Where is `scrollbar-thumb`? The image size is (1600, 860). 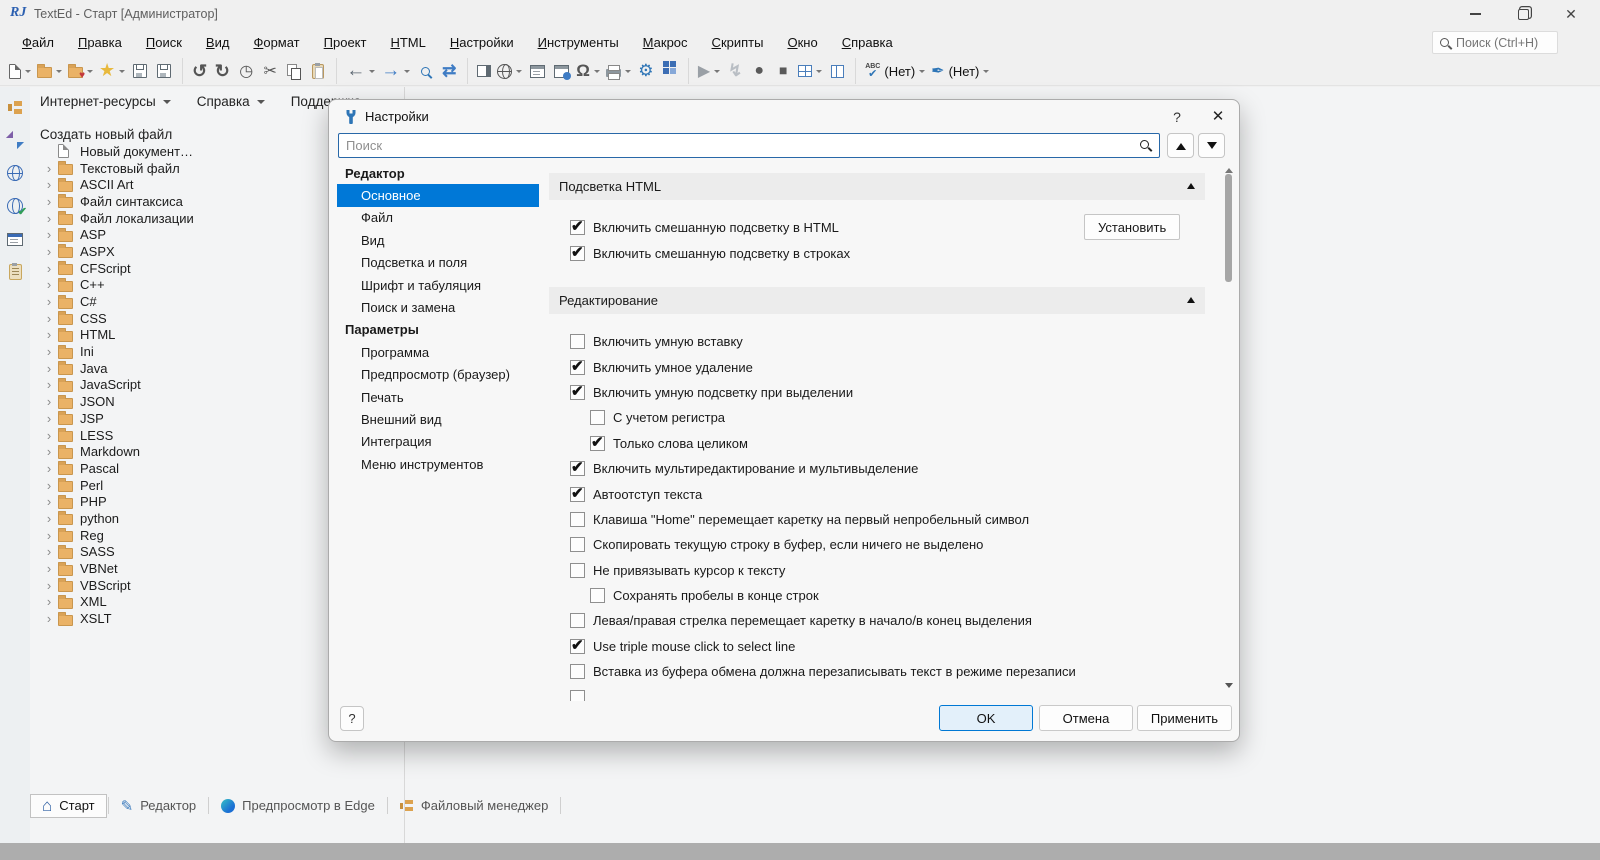
scrollbar-thumb is located at coordinates (1228, 228).